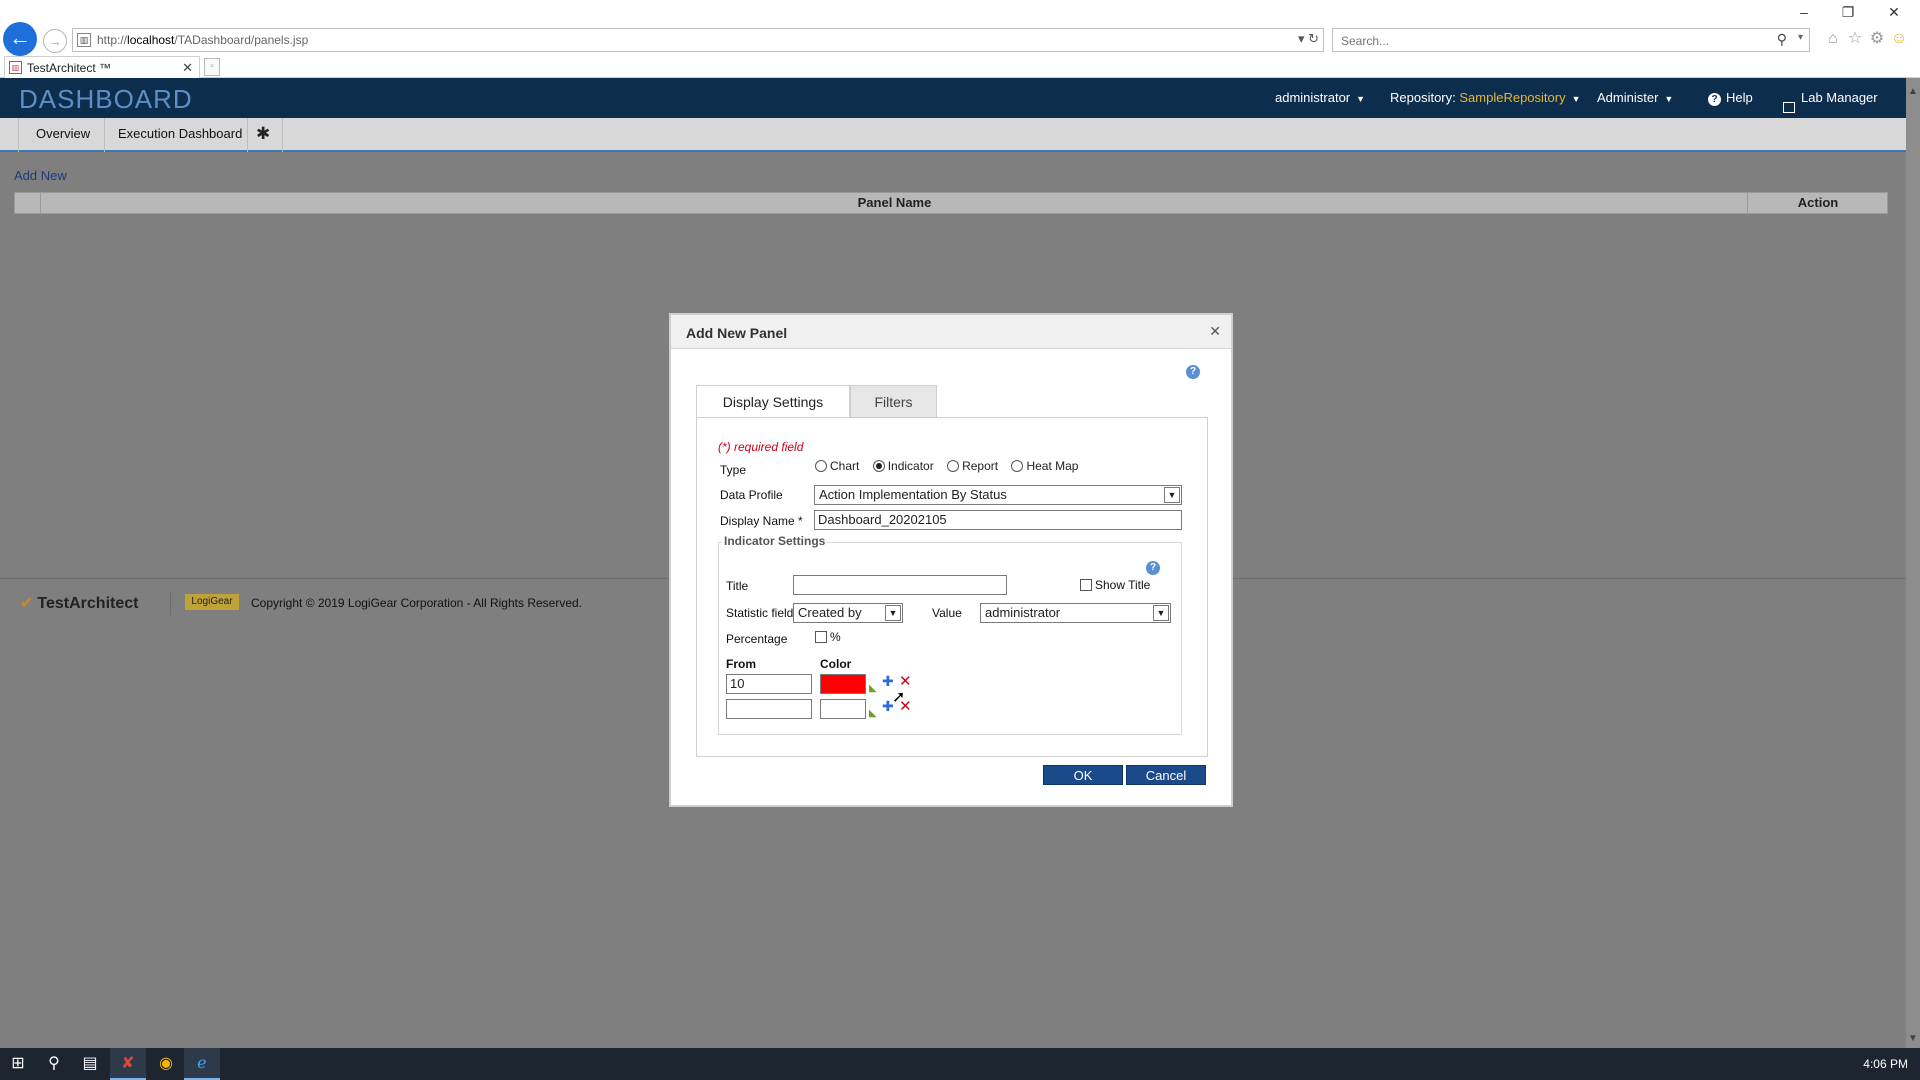 The width and height of the screenshot is (1920, 1080). I want to click on tab-close-icon: ✕, so click(187, 68).